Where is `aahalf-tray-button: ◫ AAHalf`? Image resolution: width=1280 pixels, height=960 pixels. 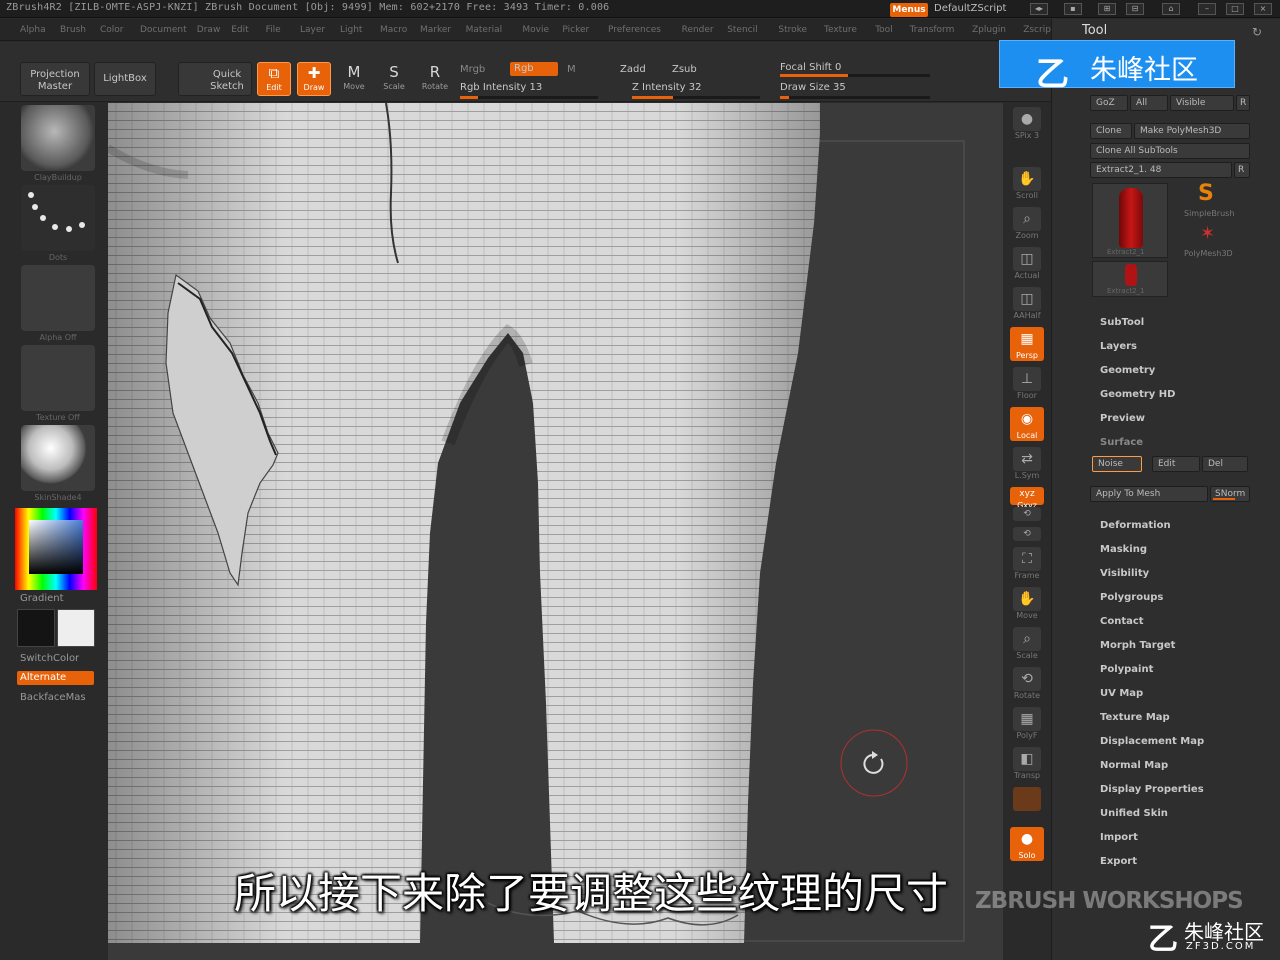
aahalf-tray-button: ◫ AAHalf is located at coordinates (1027, 304).